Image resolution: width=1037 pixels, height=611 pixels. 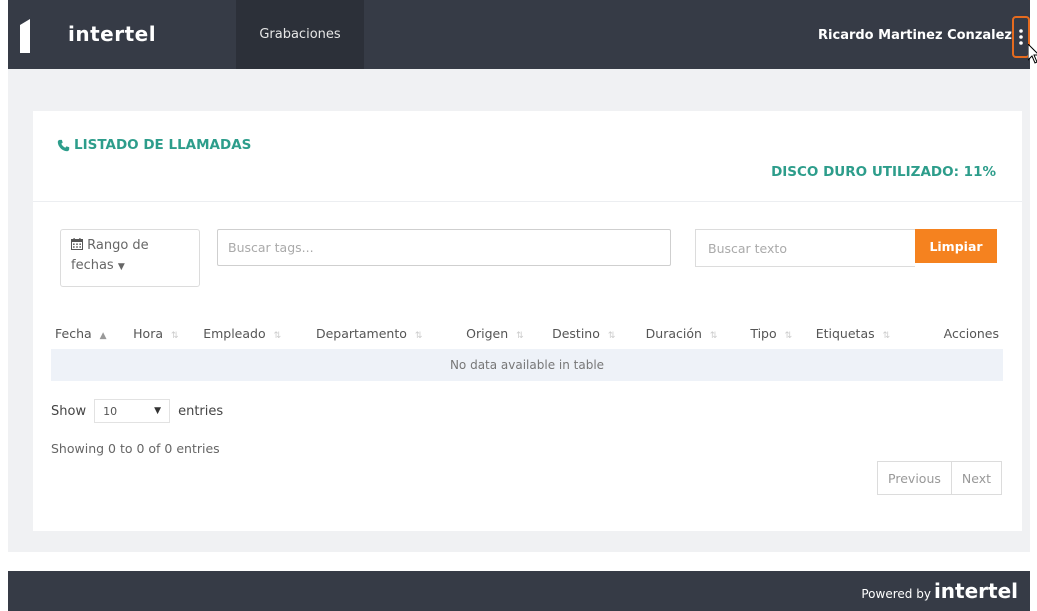 I want to click on pagination: Previous Next, so click(x=939, y=478).